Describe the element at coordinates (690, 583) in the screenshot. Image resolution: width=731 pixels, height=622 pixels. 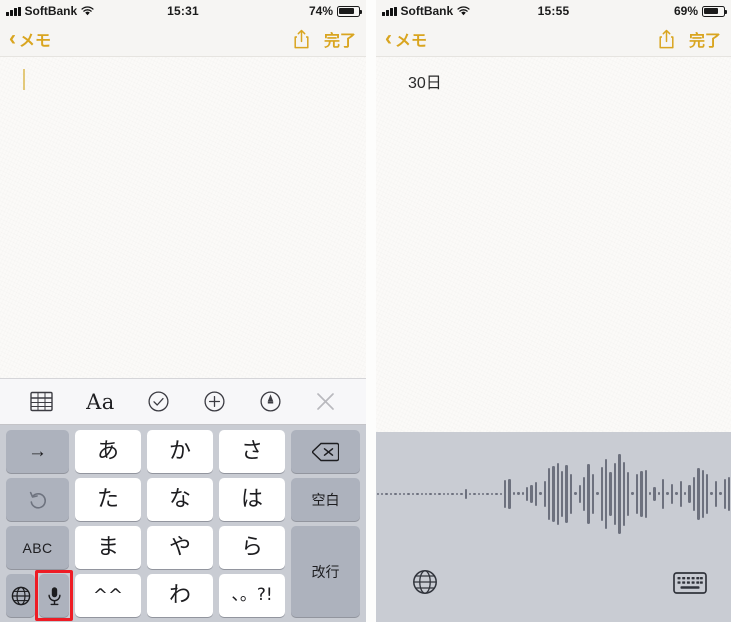
I see `keyboard-icon` at that location.